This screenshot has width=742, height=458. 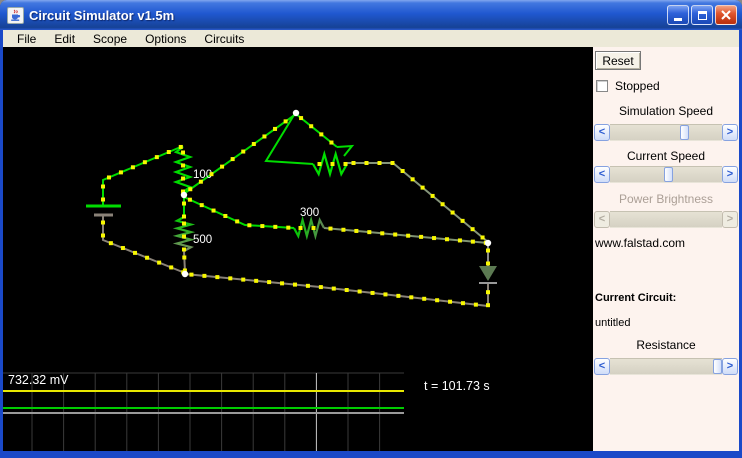 What do you see at coordinates (165, 39) in the screenshot?
I see `menu-options: Options` at bounding box center [165, 39].